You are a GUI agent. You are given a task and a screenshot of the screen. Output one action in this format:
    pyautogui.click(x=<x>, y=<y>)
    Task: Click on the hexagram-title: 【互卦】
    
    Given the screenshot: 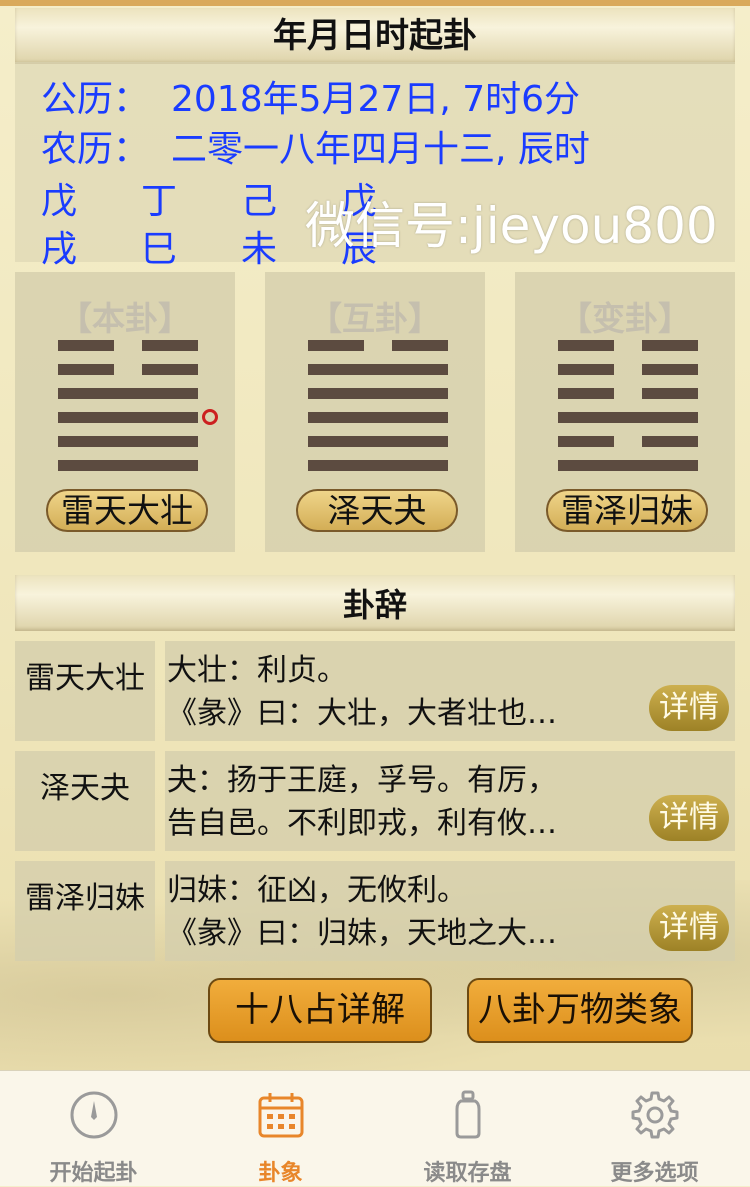 What is the action you would take?
    pyautogui.click(x=375, y=318)
    